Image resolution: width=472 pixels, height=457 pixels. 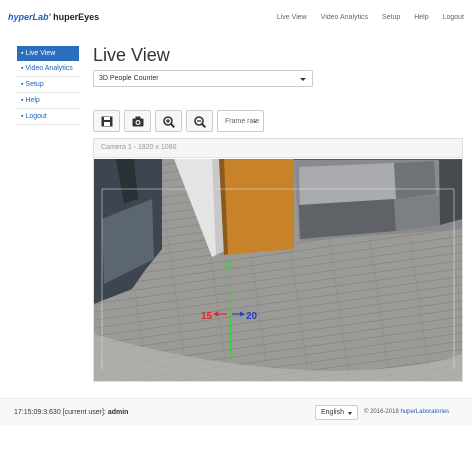 I want to click on copyright: © 2016-2018 huperLaboratories, so click(x=406, y=412).